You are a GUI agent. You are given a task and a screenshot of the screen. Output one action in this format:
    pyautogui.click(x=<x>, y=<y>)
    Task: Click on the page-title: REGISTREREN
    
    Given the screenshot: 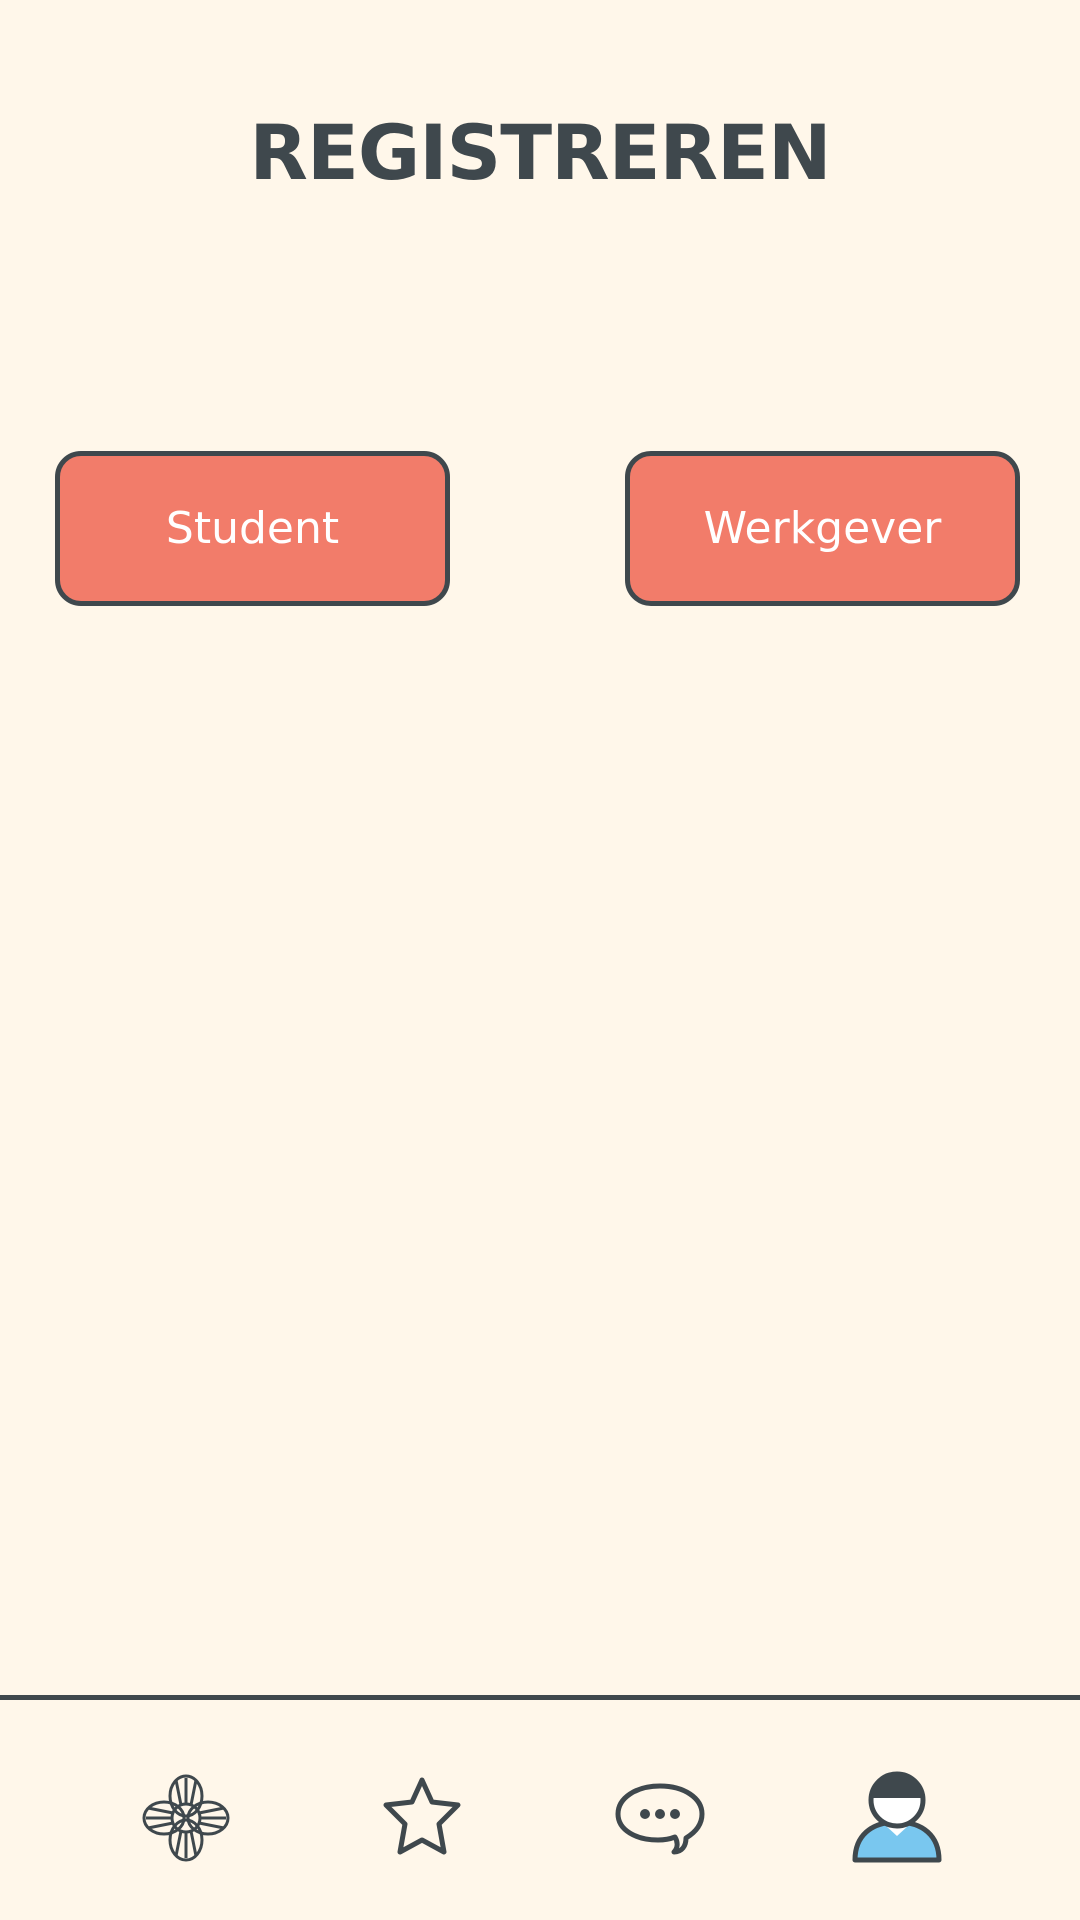 What is the action you would take?
    pyautogui.click(x=540, y=152)
    